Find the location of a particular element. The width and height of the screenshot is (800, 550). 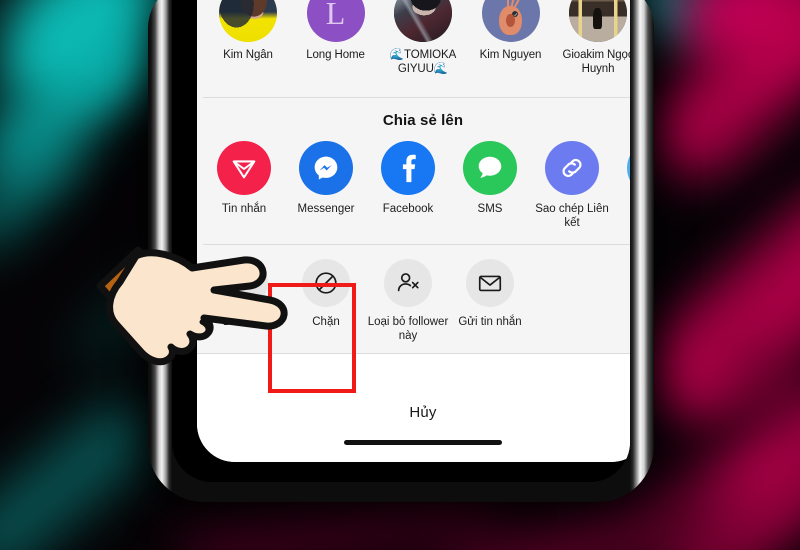

cancel-button: Hủy is located at coordinates (413, 403).